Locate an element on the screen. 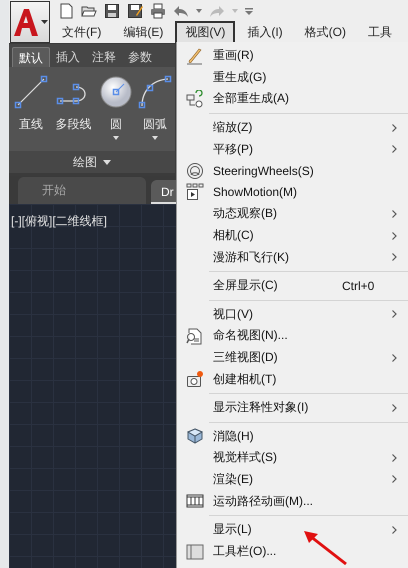 The width and height of the screenshot is (408, 568). menu-item: 缩放(Z) is located at coordinates (292, 127).